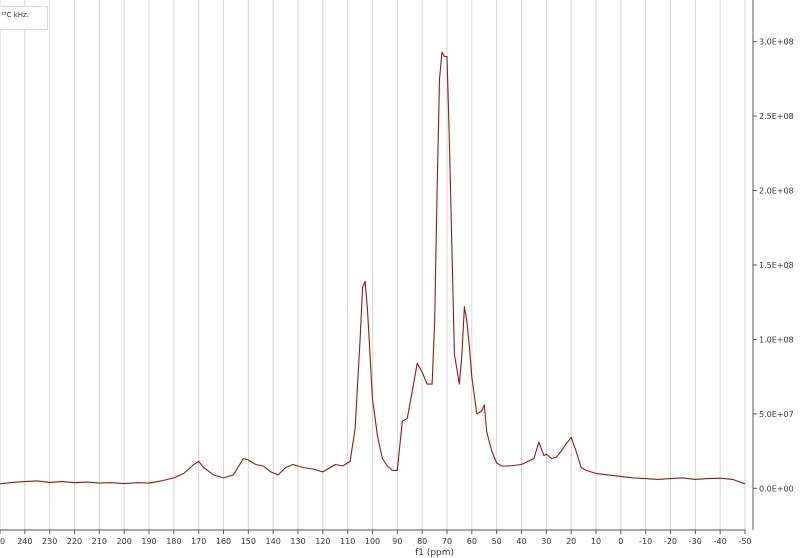  Describe the element at coordinates (99, 541) in the screenshot. I see `x-tick-label: 210` at that location.